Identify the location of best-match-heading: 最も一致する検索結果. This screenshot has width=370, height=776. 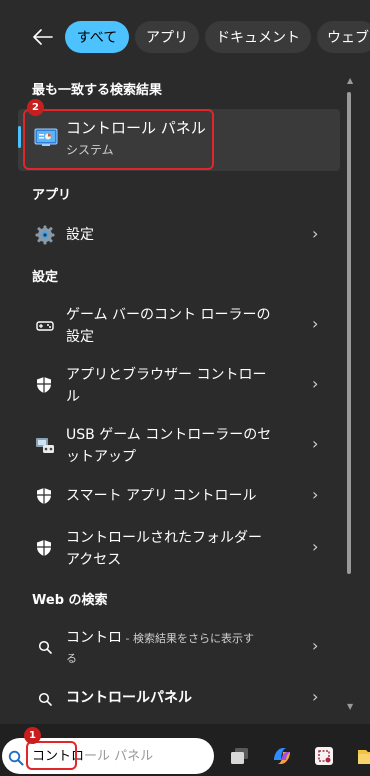
(97, 90).